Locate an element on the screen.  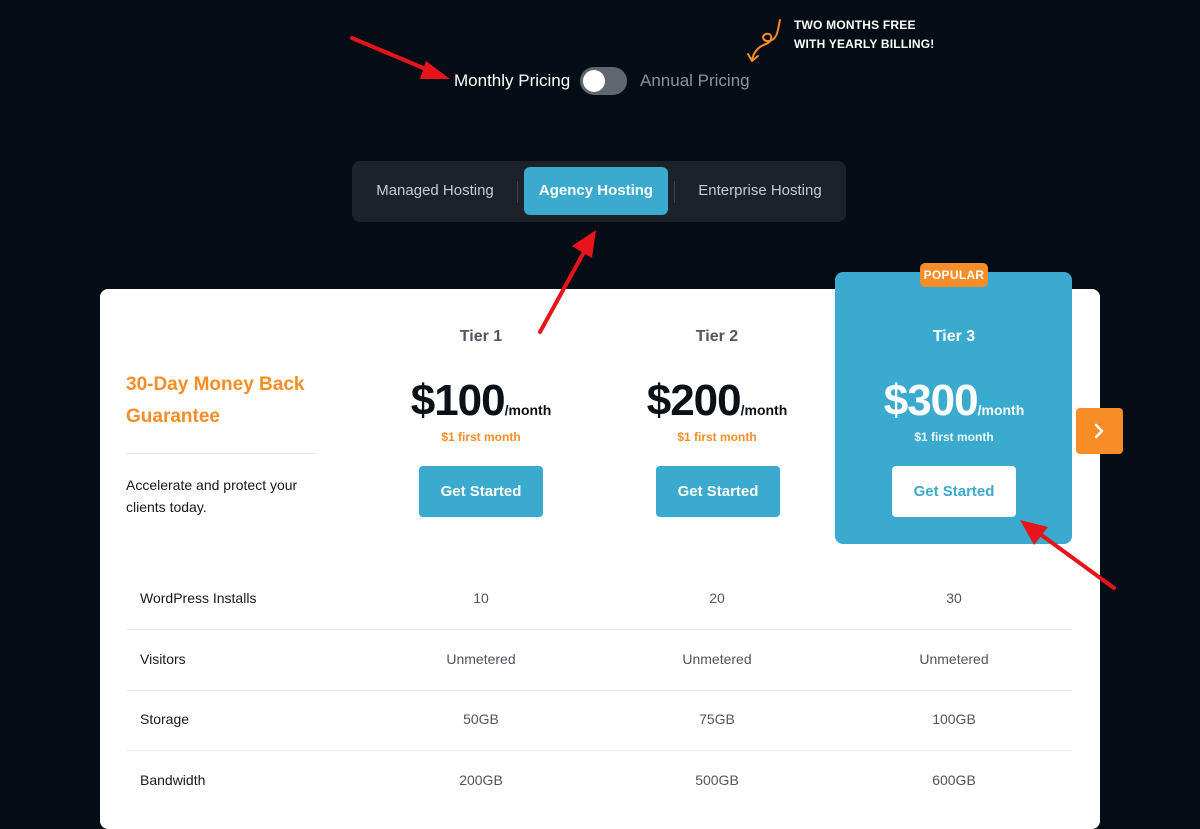
feature-value-tier-2: 500GB is located at coordinates (717, 780).